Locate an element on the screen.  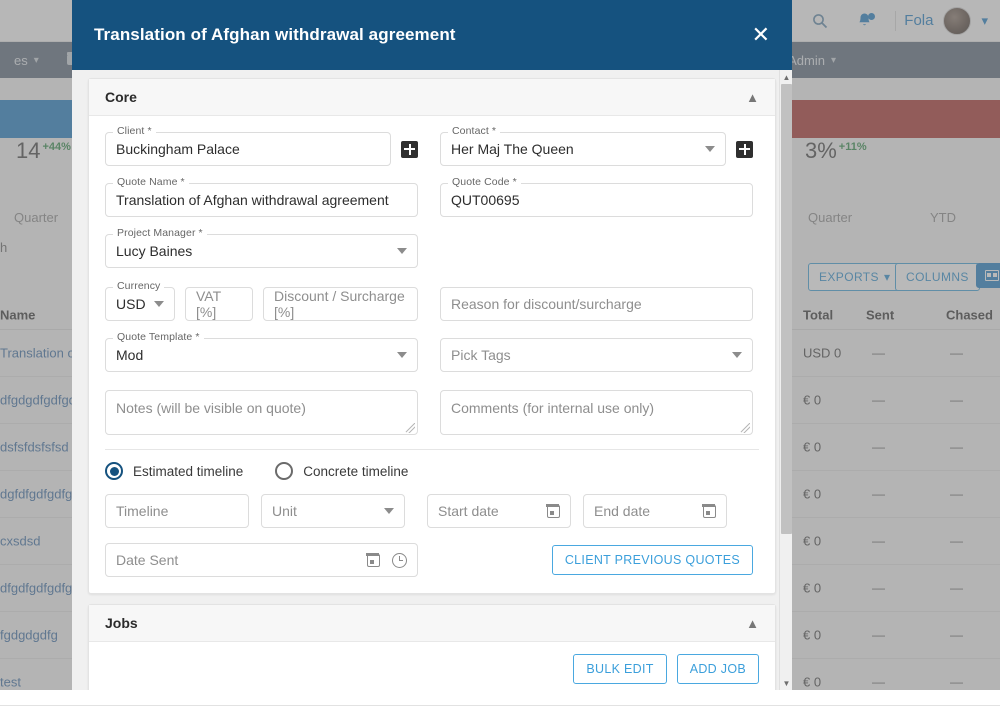
unit-placeholder: Unit is located at coordinates (284, 511).